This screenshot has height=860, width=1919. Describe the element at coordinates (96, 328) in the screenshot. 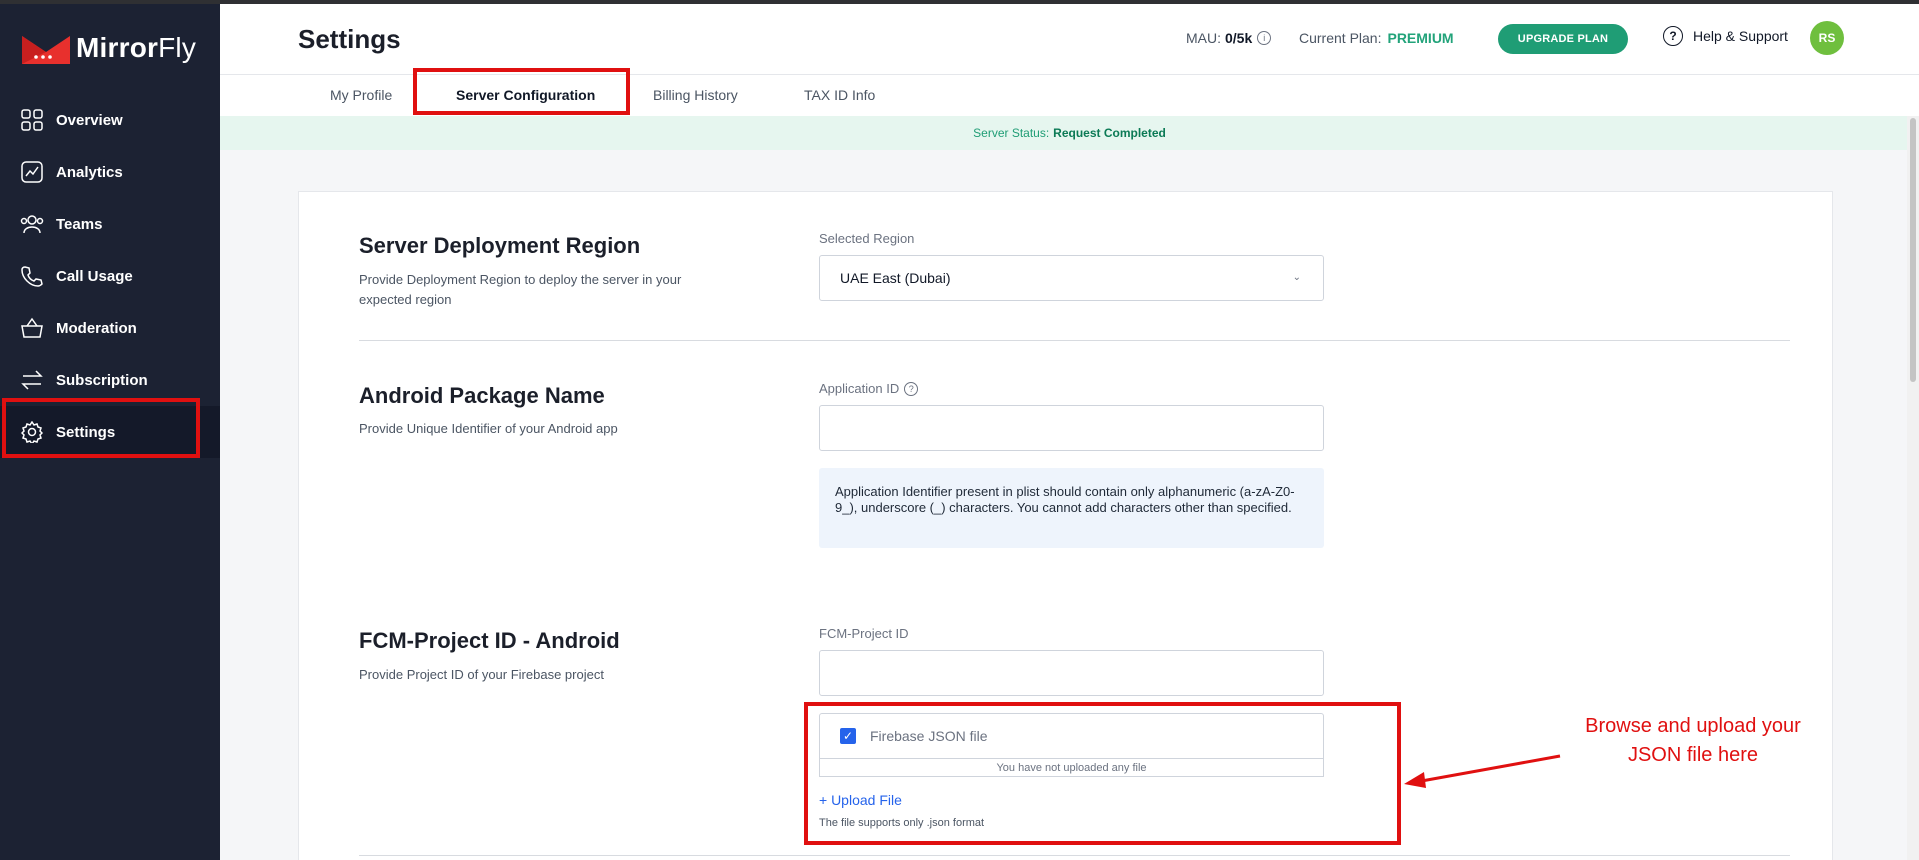

I see `sidebar-item-label: Moderation` at that location.